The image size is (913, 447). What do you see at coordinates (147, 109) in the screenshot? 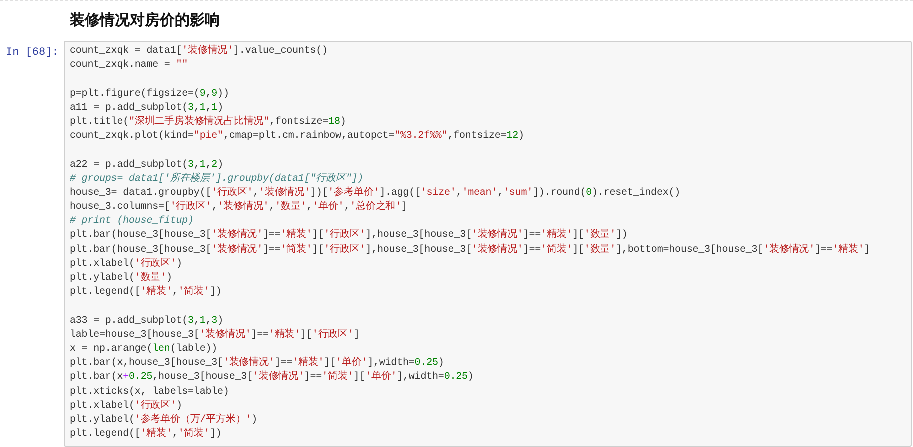
I see `code-line: a11 = p.add_subplot(3,1,1)` at bounding box center [147, 109].